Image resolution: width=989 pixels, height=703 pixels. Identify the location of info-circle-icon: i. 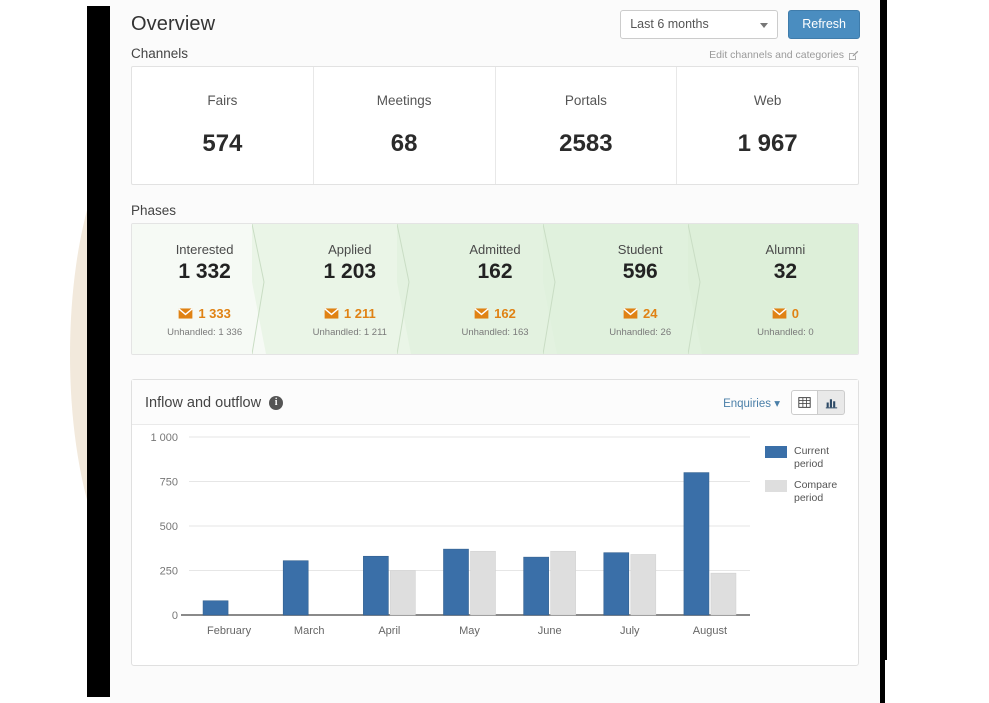
(276, 402).